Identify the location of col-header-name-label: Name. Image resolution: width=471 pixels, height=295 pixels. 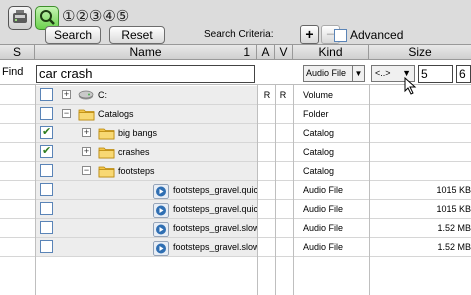
(145, 52).